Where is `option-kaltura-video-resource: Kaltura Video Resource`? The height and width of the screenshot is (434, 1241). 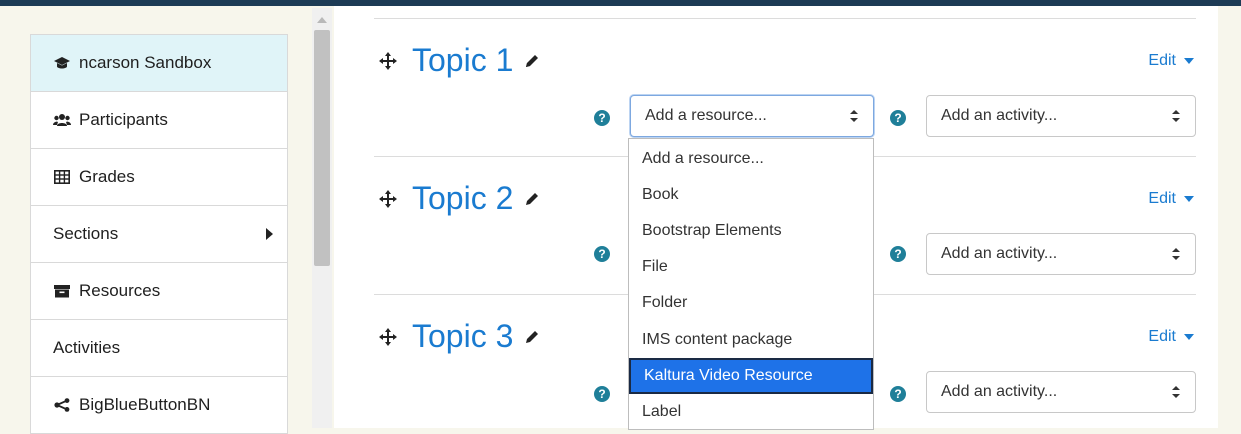 option-kaltura-video-resource: Kaltura Video Resource is located at coordinates (751, 376).